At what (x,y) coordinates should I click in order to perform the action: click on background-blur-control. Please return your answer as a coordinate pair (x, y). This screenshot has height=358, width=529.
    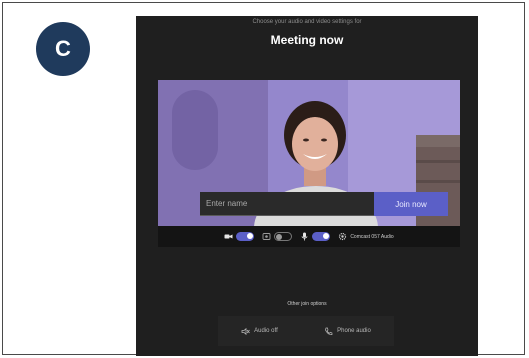
    Looking at the image, I should click on (277, 236).